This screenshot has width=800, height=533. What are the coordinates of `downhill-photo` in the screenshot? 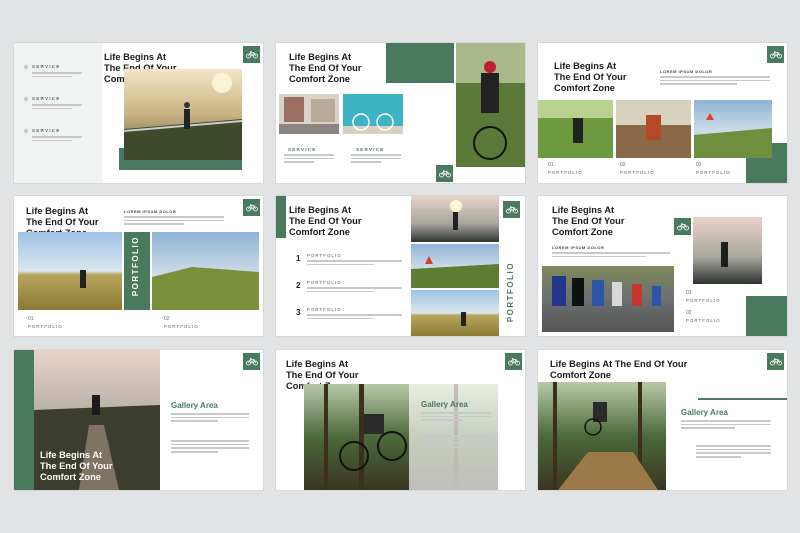 It's located at (653, 129).